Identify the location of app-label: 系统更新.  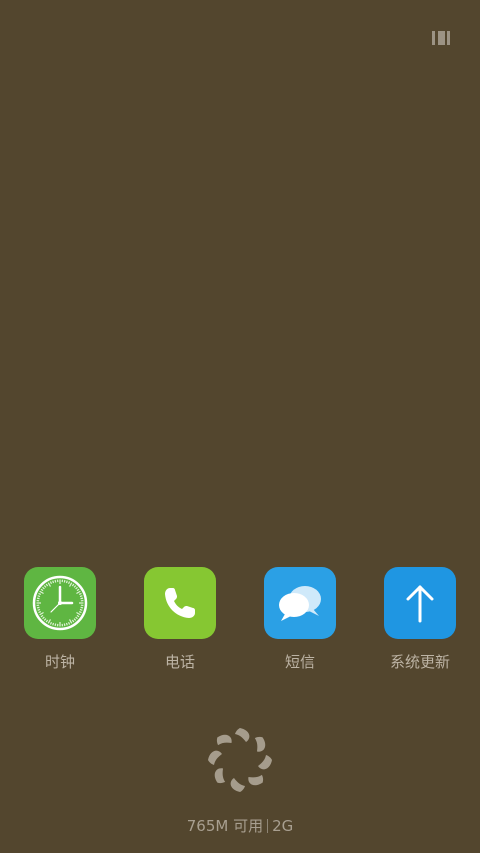
(419, 662).